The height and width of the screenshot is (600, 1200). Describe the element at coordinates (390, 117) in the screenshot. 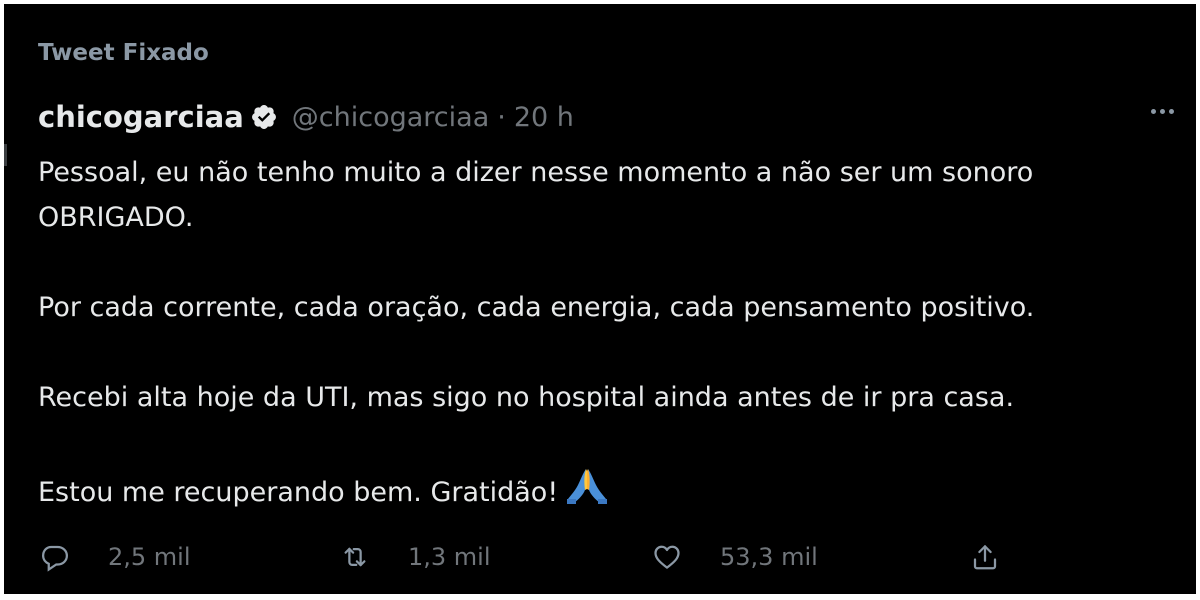

I see `author-handle: @chicogarciaa` at that location.